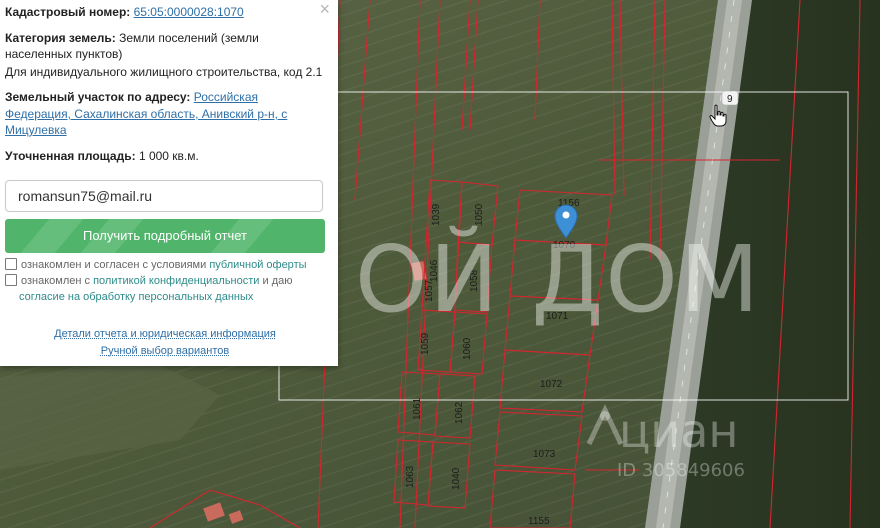 The width and height of the screenshot is (880, 528). I want to click on email-field: romansun75@mail.ru, so click(164, 196).